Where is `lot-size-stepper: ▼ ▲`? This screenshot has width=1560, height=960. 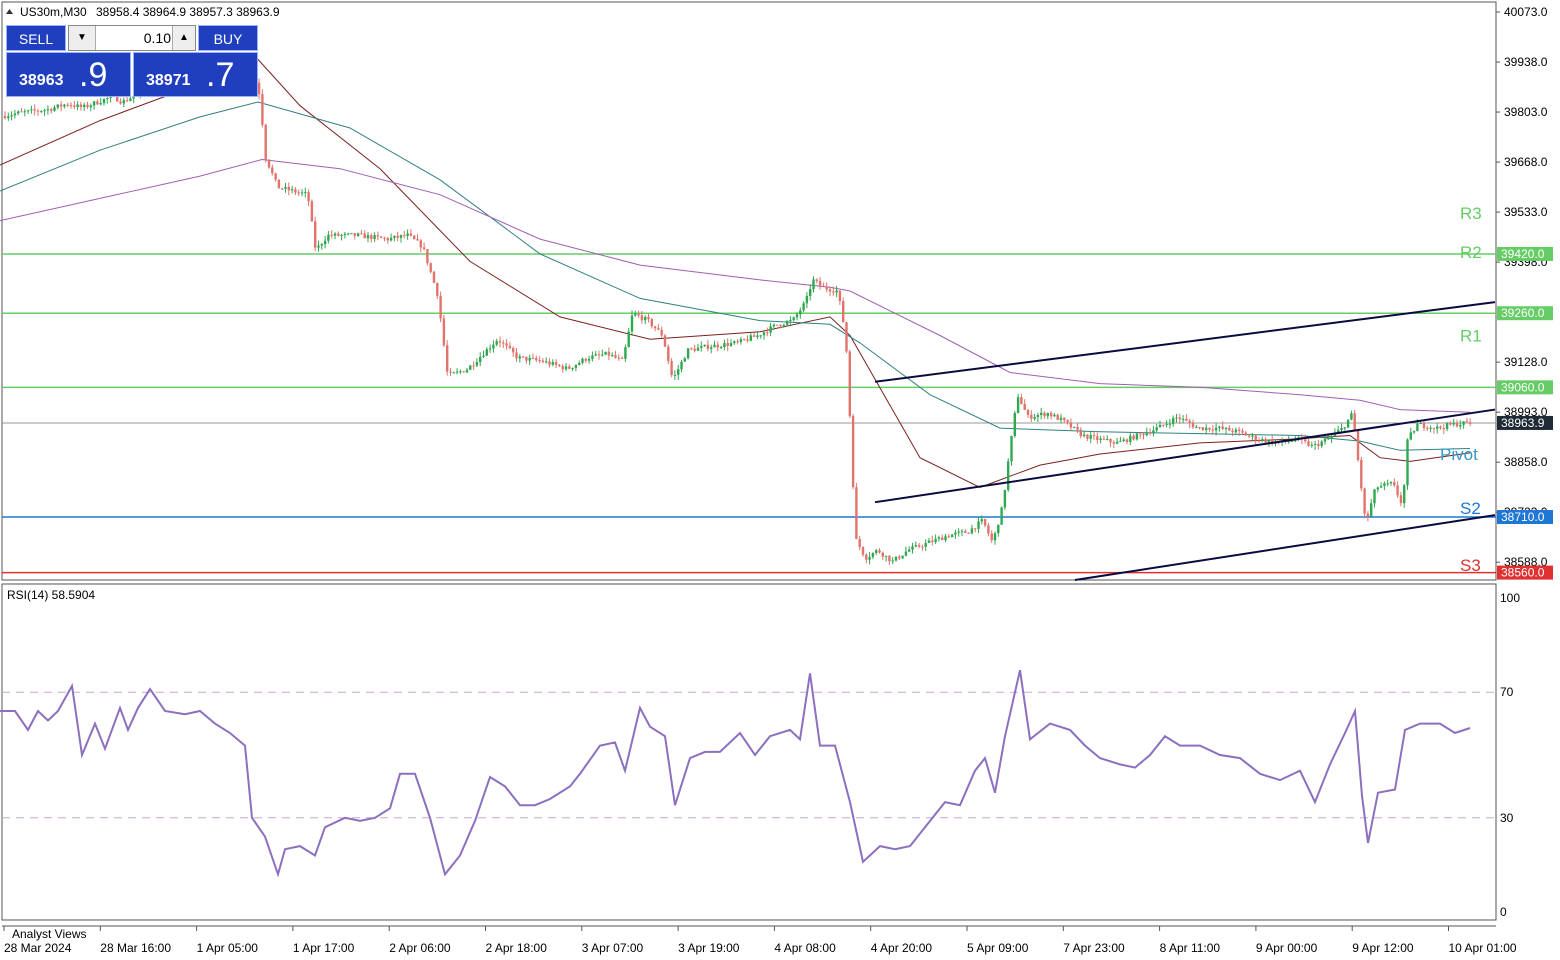
lot-size-stepper: ▼ ▲ is located at coordinates (132, 38).